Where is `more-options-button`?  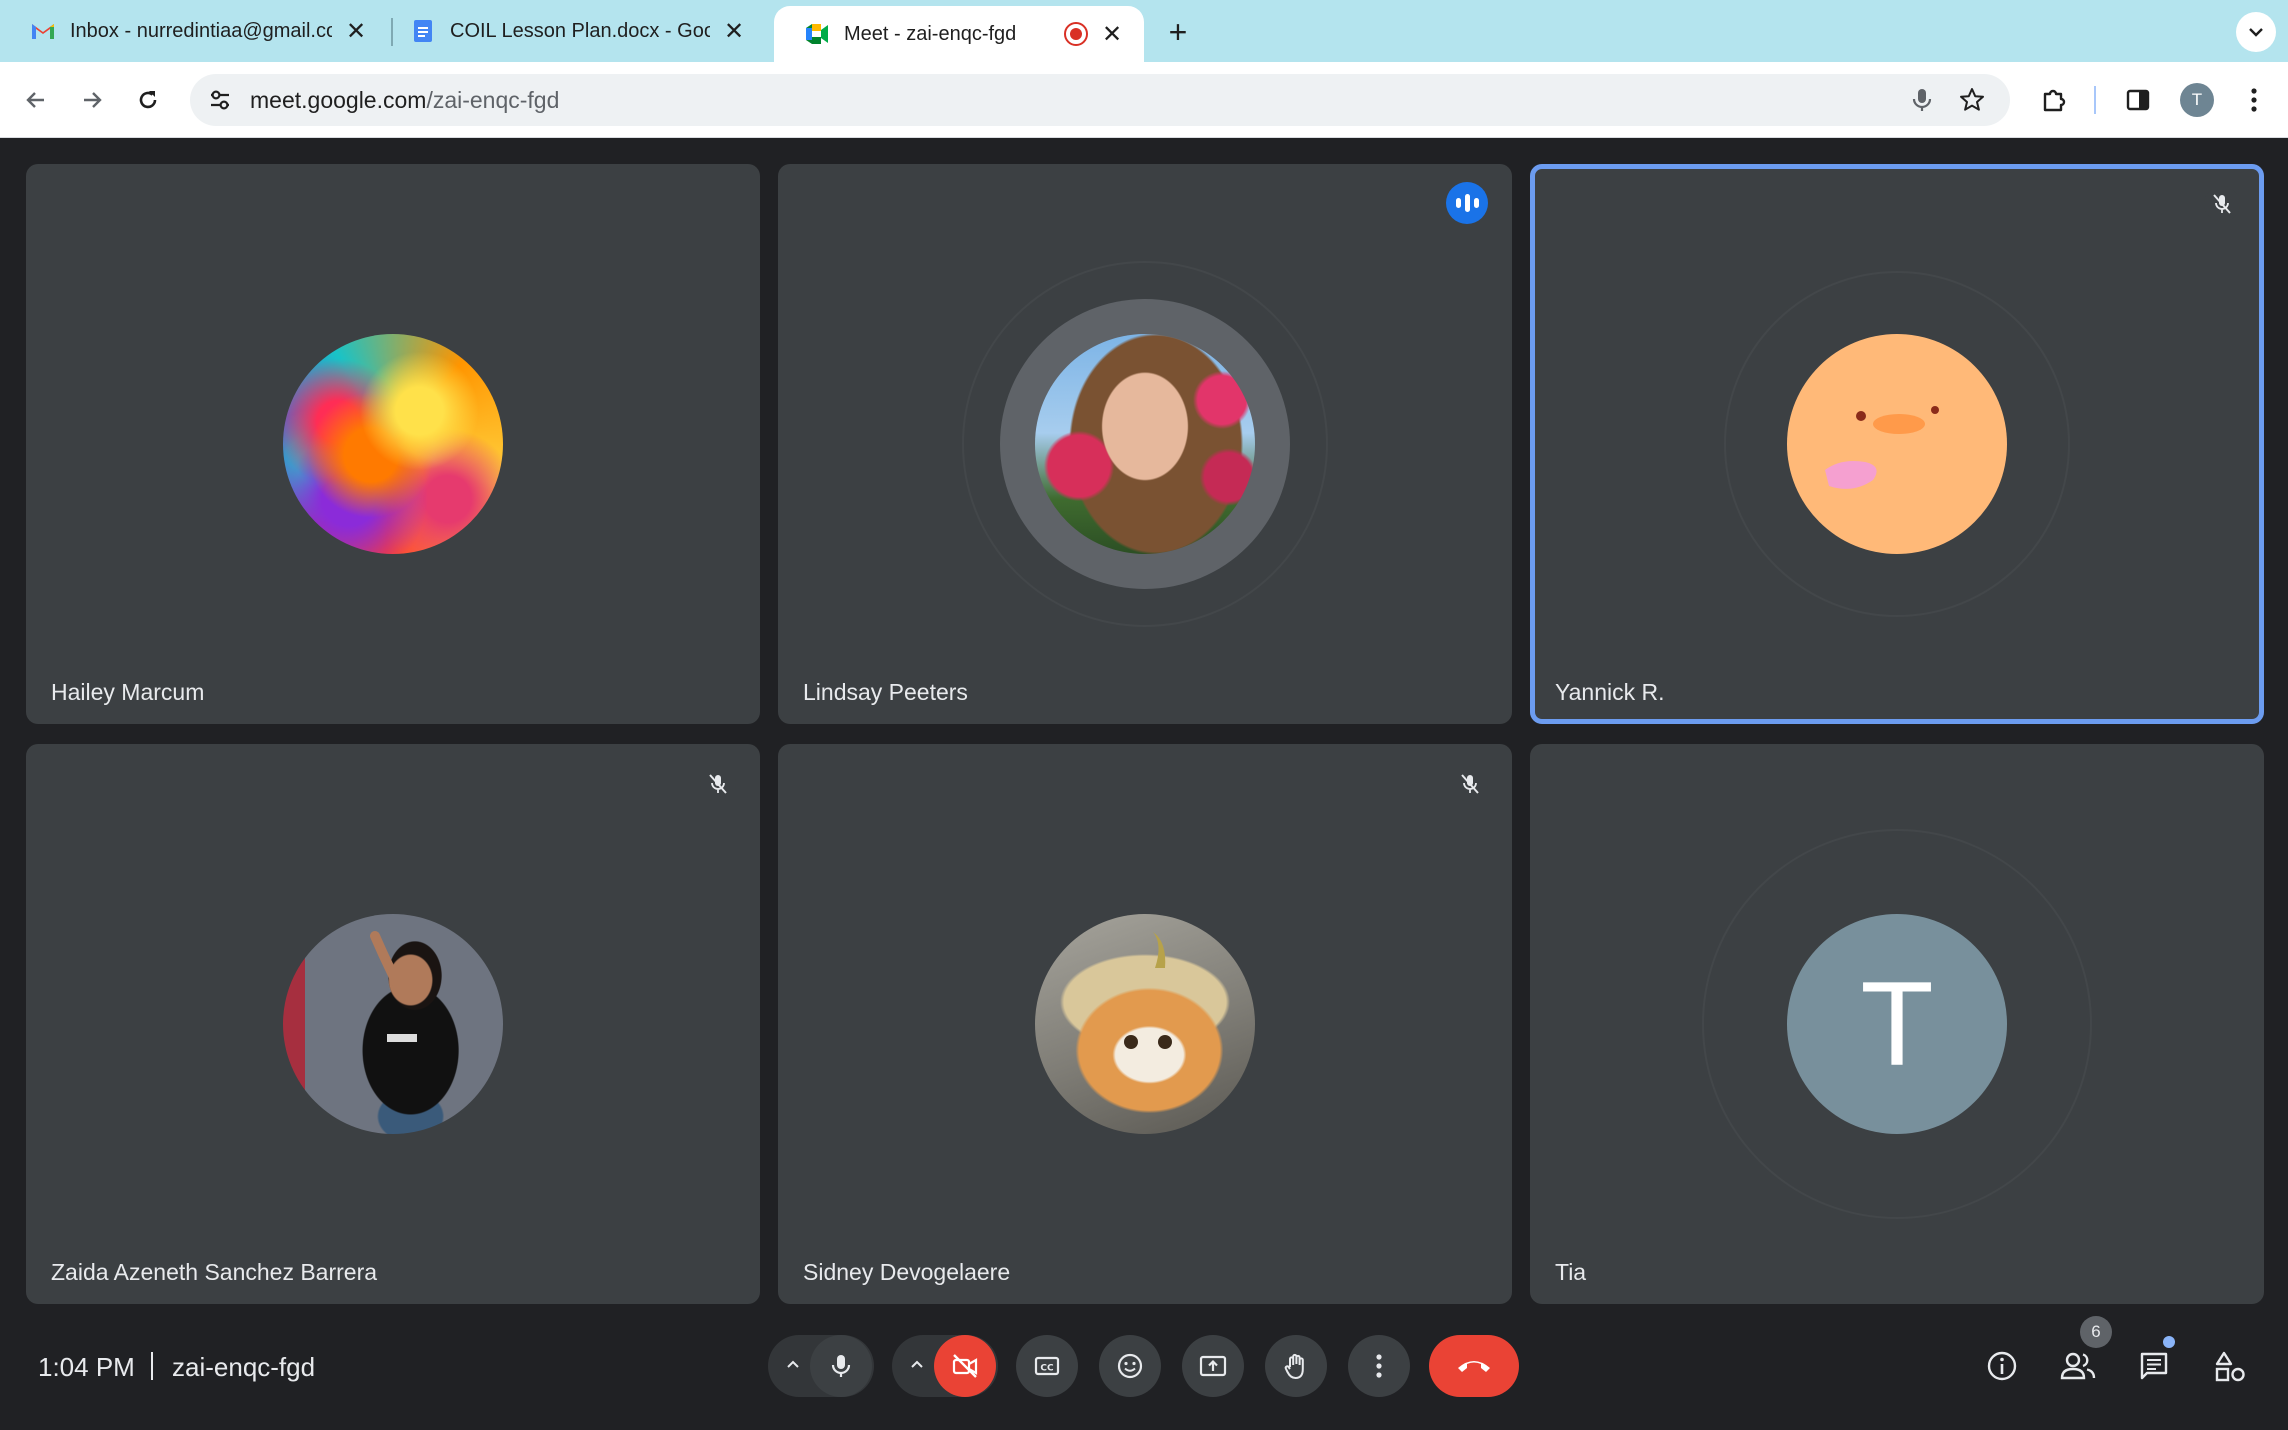
more-options-button is located at coordinates (1379, 1366).